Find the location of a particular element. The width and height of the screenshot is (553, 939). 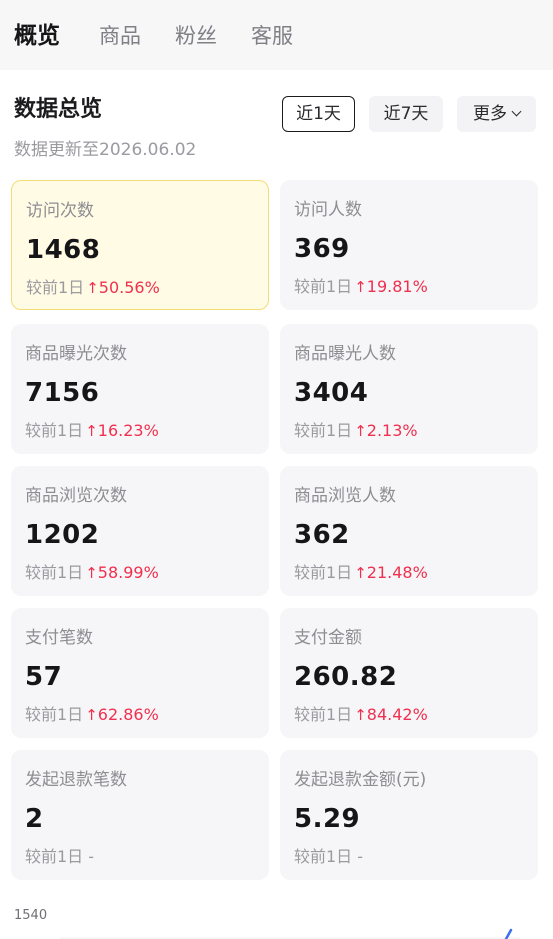

metric-compare: 较前1日 ↑84.42% is located at coordinates (361, 715).